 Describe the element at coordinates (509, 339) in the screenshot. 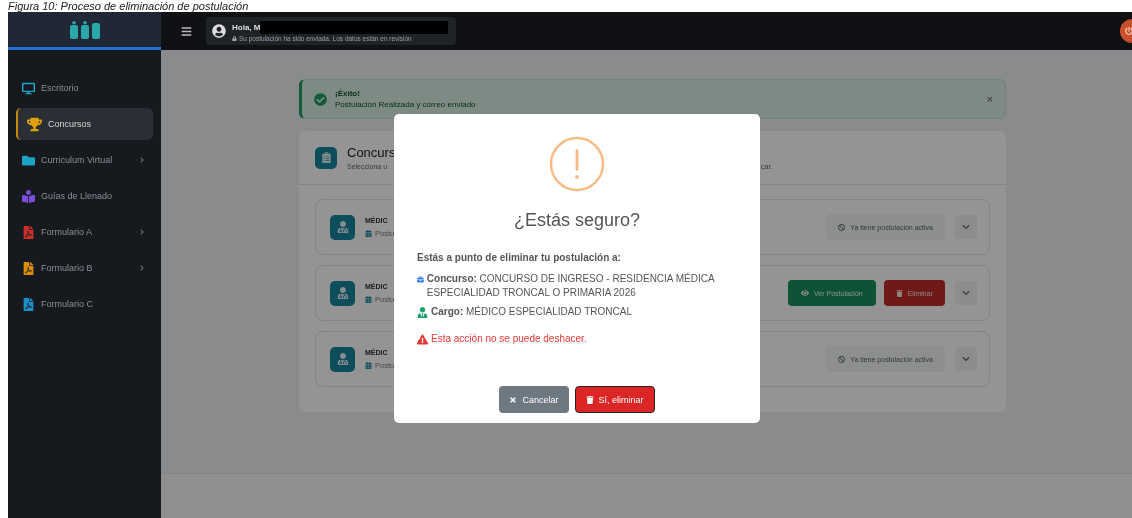

I see `warning-text: Esta acción no se puede deshacer.` at that location.